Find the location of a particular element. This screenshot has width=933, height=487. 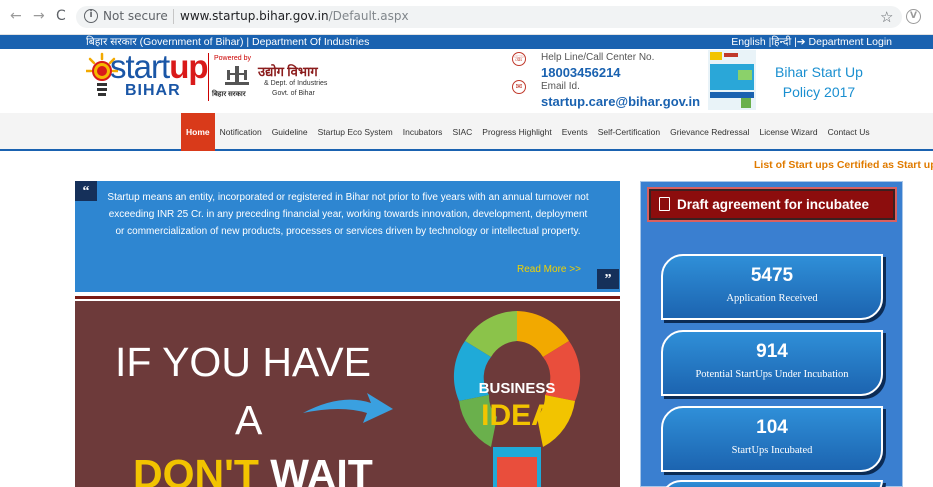

logo-divider is located at coordinates (208, 77).